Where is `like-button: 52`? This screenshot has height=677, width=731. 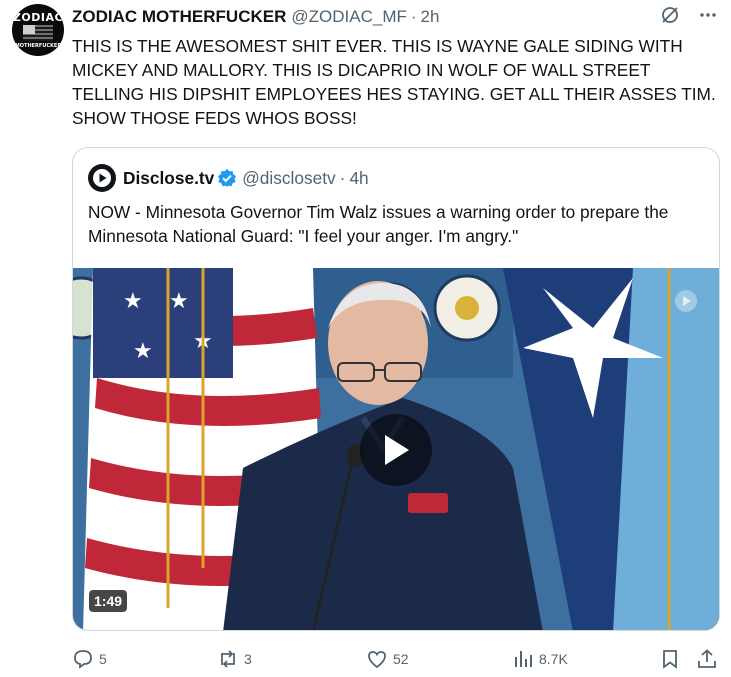
like-button: 52 is located at coordinates (387, 659).